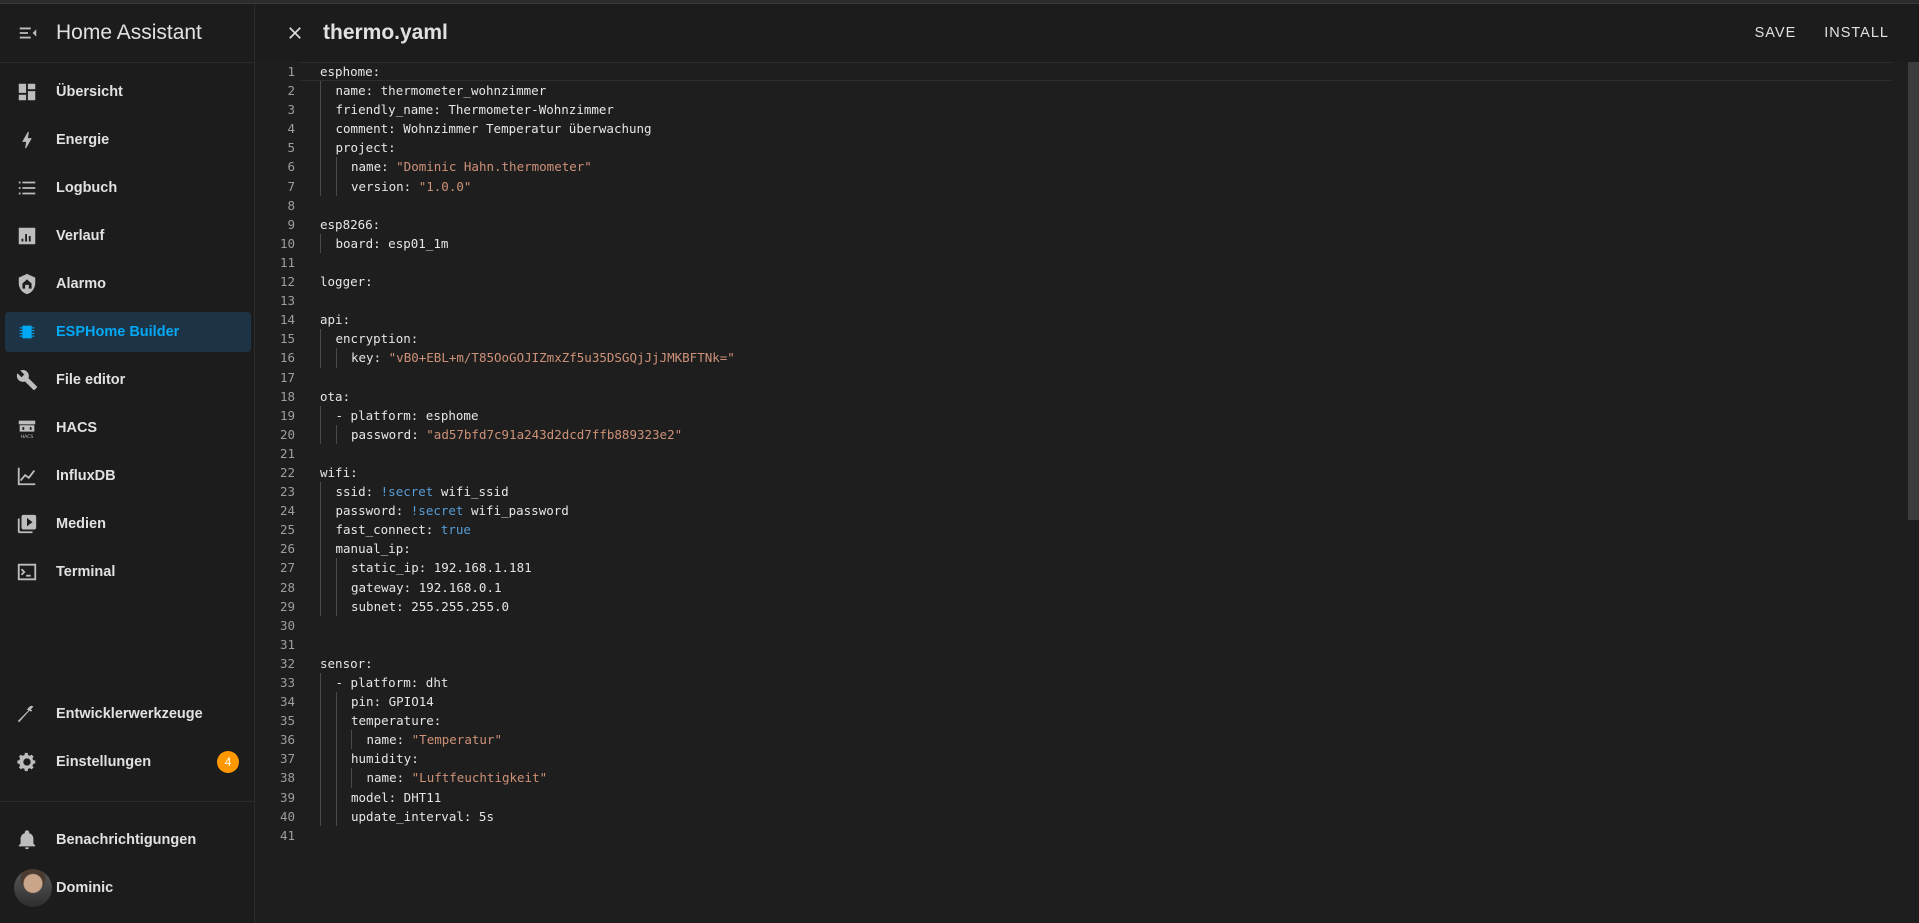 This screenshot has height=923, width=1919. Describe the element at coordinates (527, 606) in the screenshot. I see `code-line: subnet: 255.255.255.0` at that location.